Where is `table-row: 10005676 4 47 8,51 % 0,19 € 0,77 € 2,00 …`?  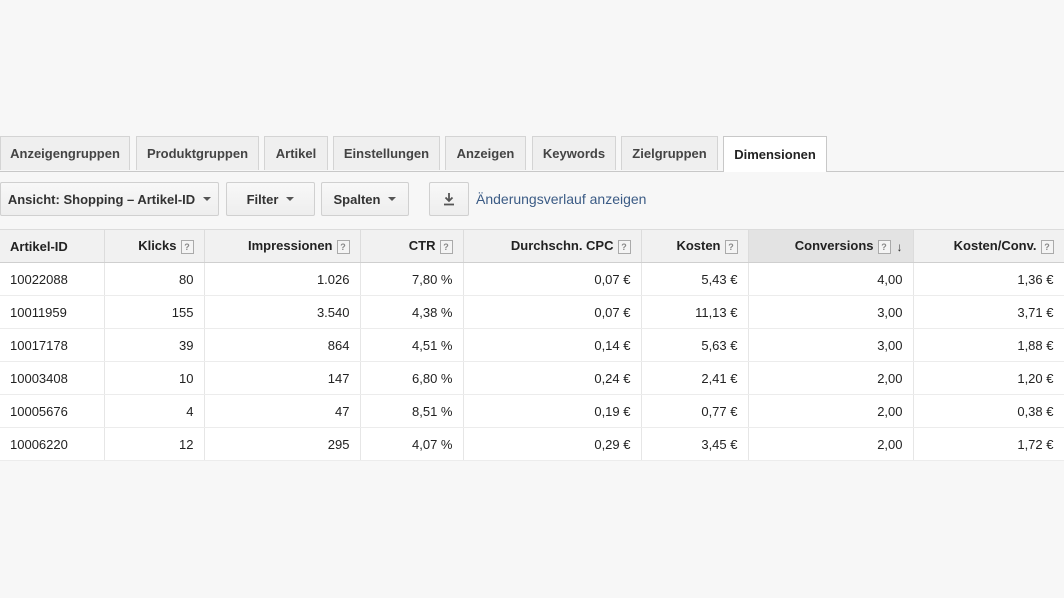
table-row: 10005676 4 47 8,51 % 0,19 € 0,77 € 2,00 … is located at coordinates (532, 411).